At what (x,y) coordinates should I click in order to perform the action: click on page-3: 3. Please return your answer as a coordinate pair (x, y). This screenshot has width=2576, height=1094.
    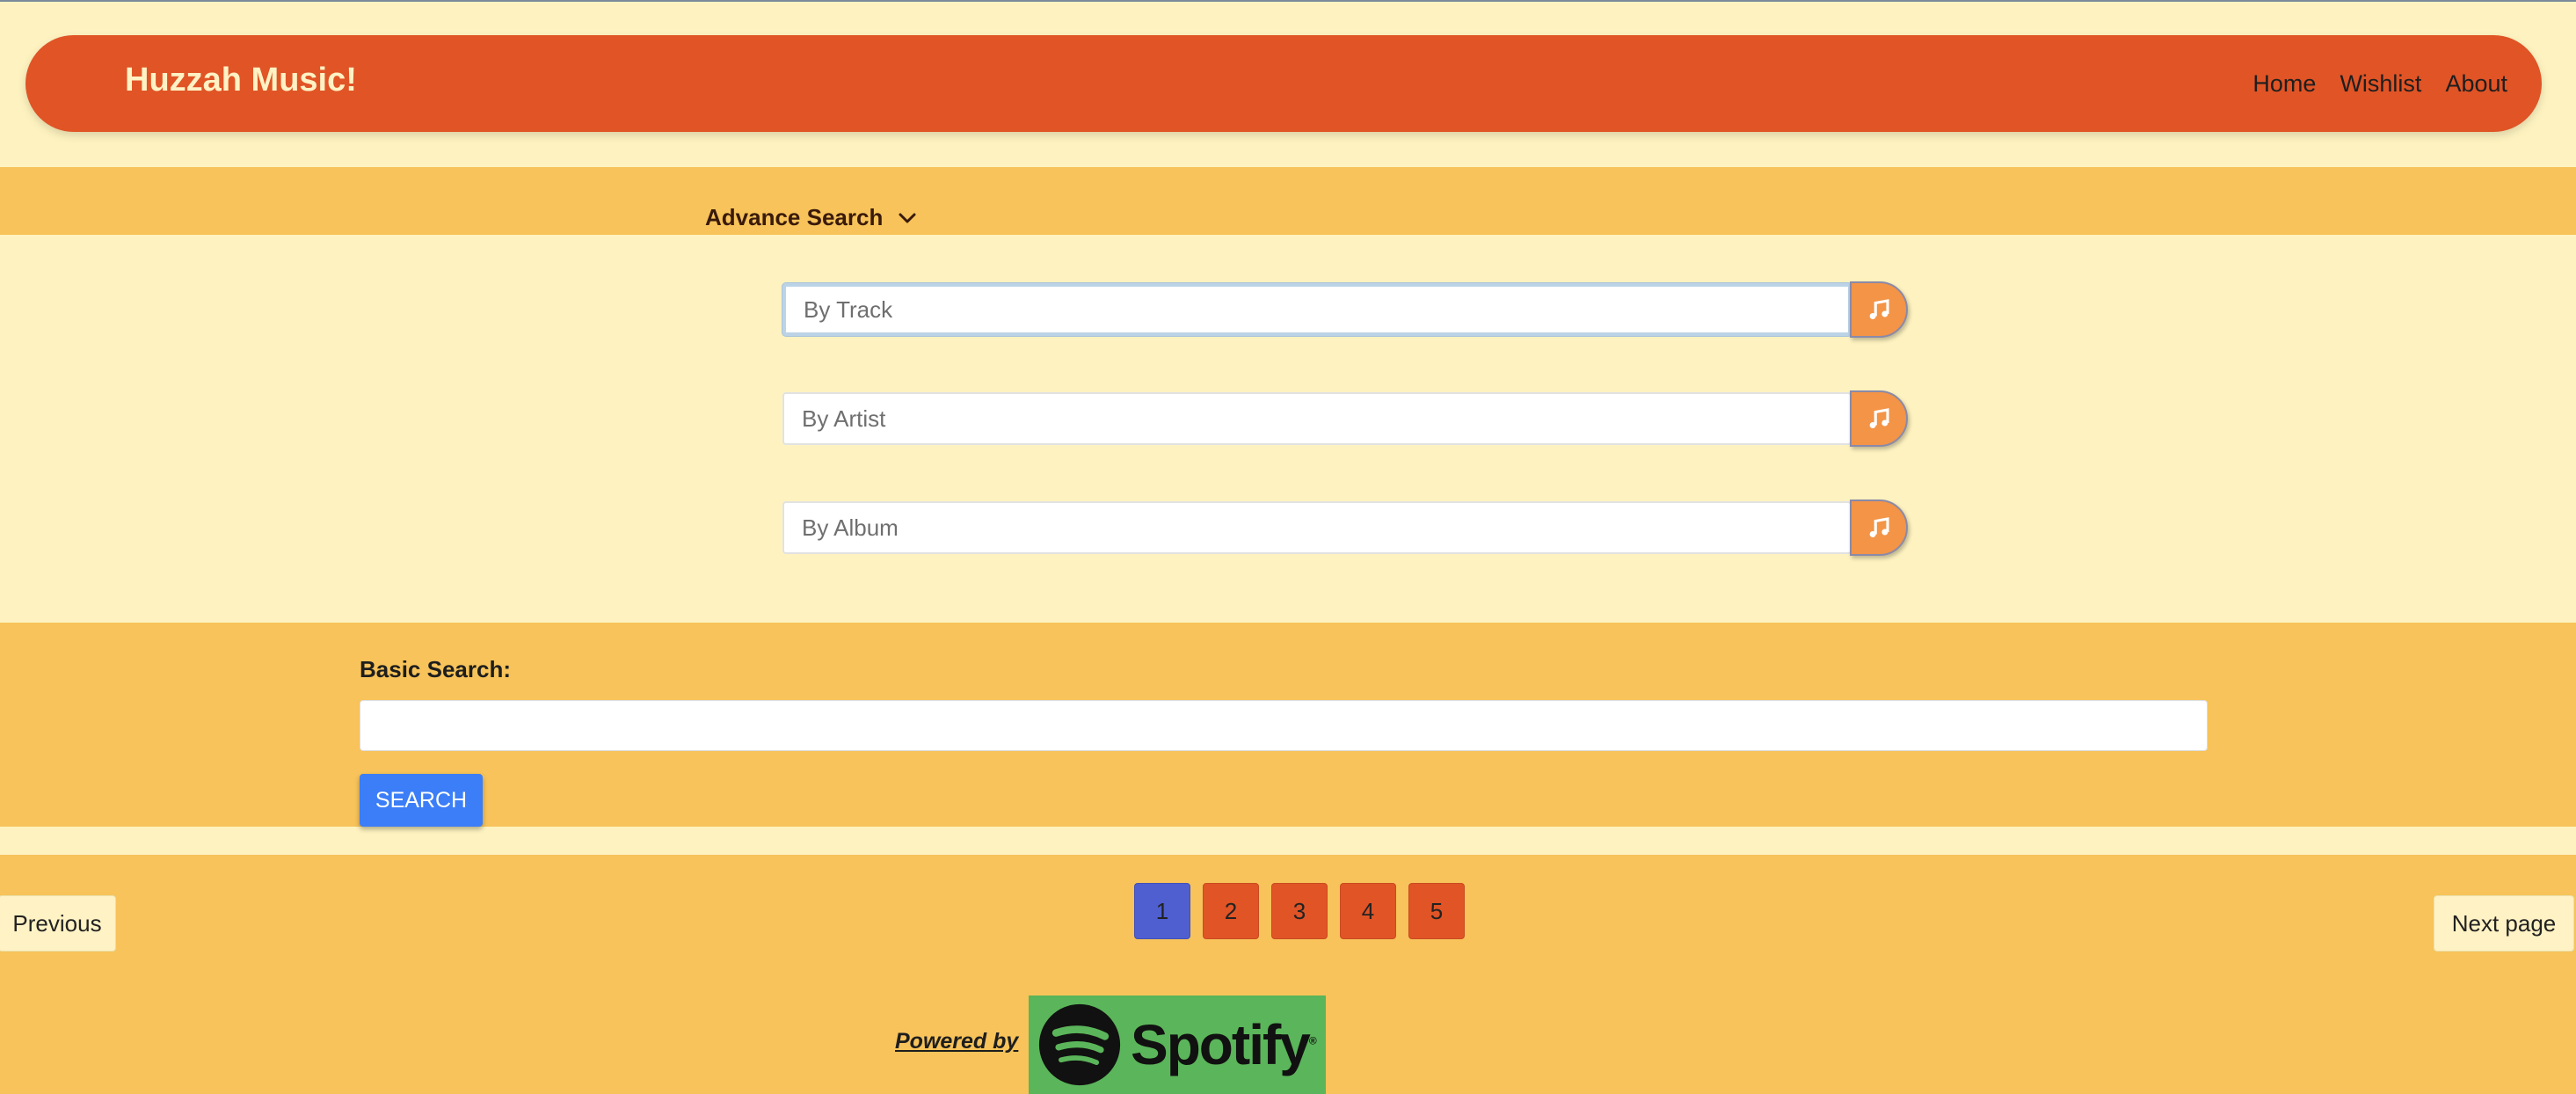
    Looking at the image, I should click on (1299, 911).